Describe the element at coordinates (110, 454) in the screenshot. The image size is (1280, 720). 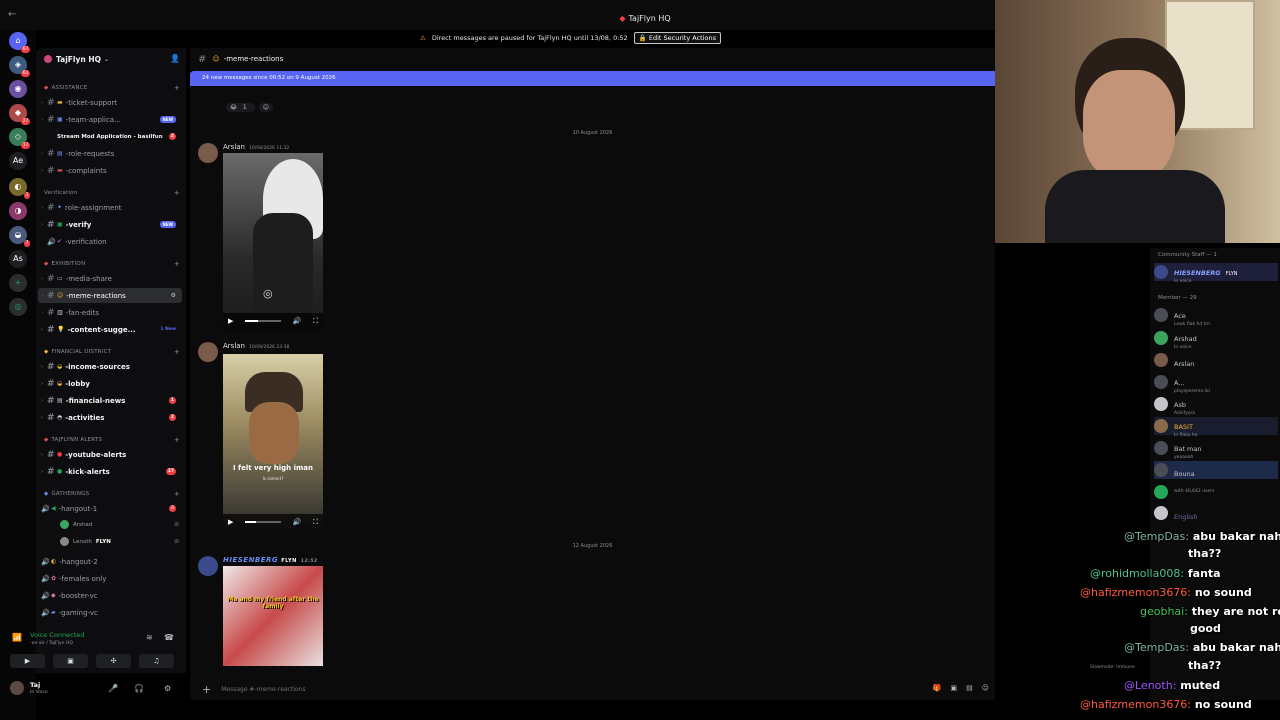
I see `channel-youtube-alerts: › # ● -youtube-alerts` at that location.